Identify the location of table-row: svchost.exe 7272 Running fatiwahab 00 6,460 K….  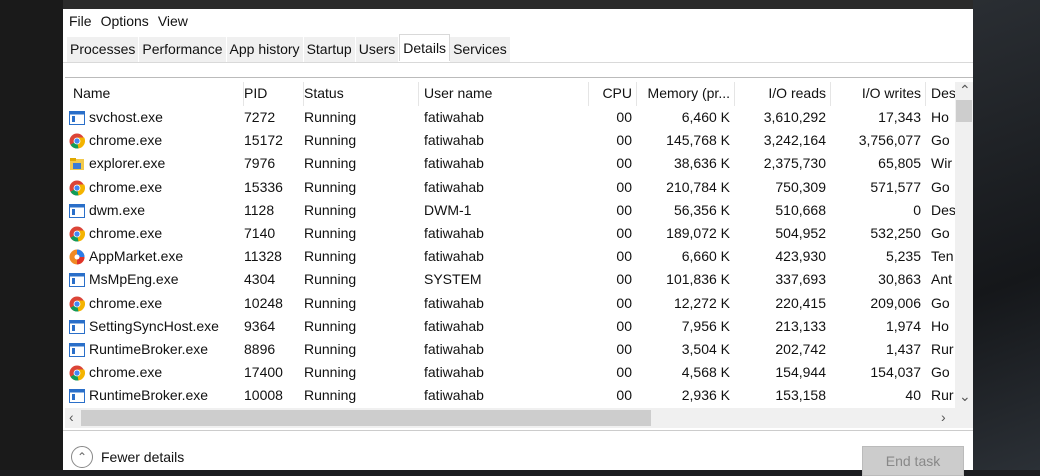
(510, 117).